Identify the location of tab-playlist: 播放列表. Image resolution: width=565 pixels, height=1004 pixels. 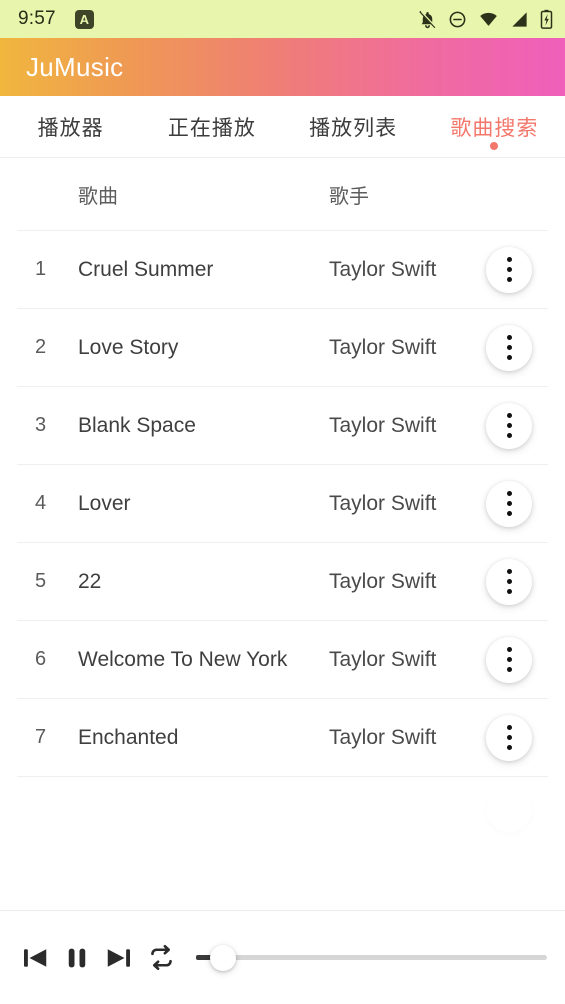
(353, 126).